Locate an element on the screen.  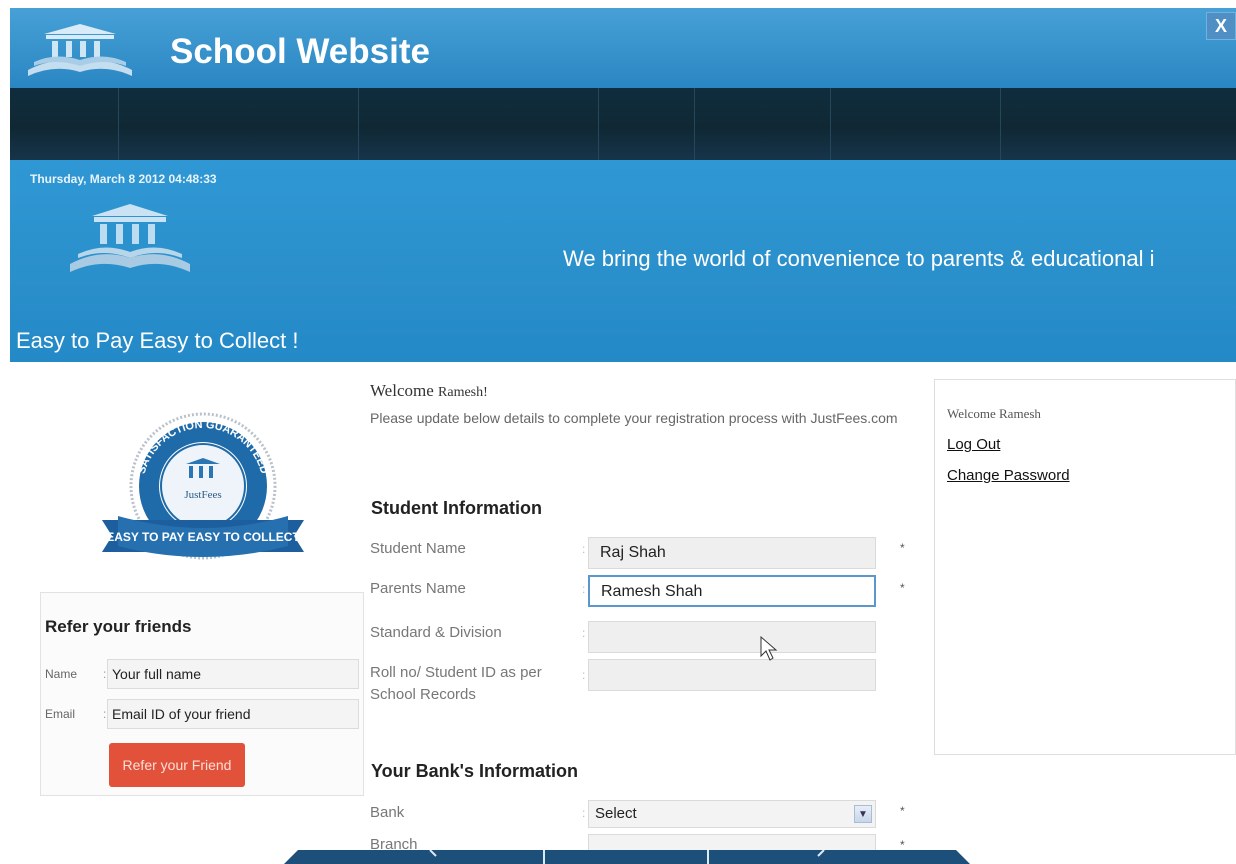
student-name-input: Raj Shah is located at coordinates (732, 553).